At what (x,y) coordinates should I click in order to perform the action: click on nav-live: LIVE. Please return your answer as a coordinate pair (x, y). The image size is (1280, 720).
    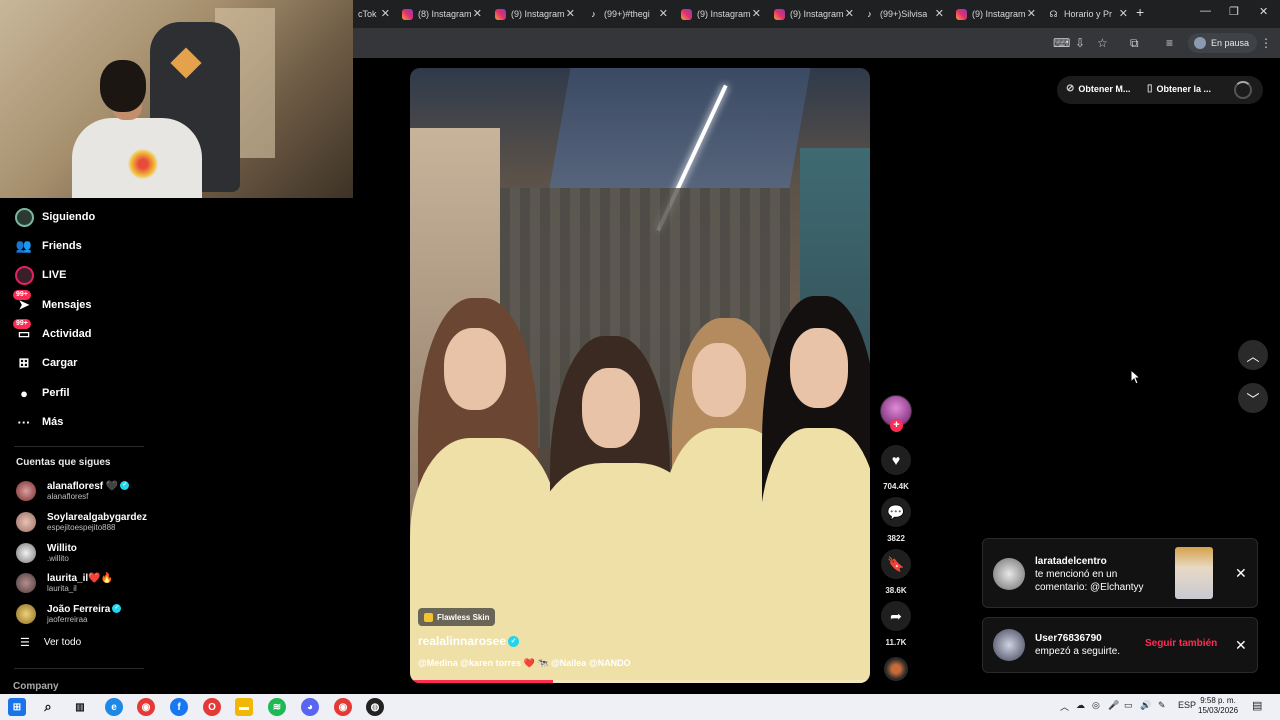
    Looking at the image, I should click on (40, 275).